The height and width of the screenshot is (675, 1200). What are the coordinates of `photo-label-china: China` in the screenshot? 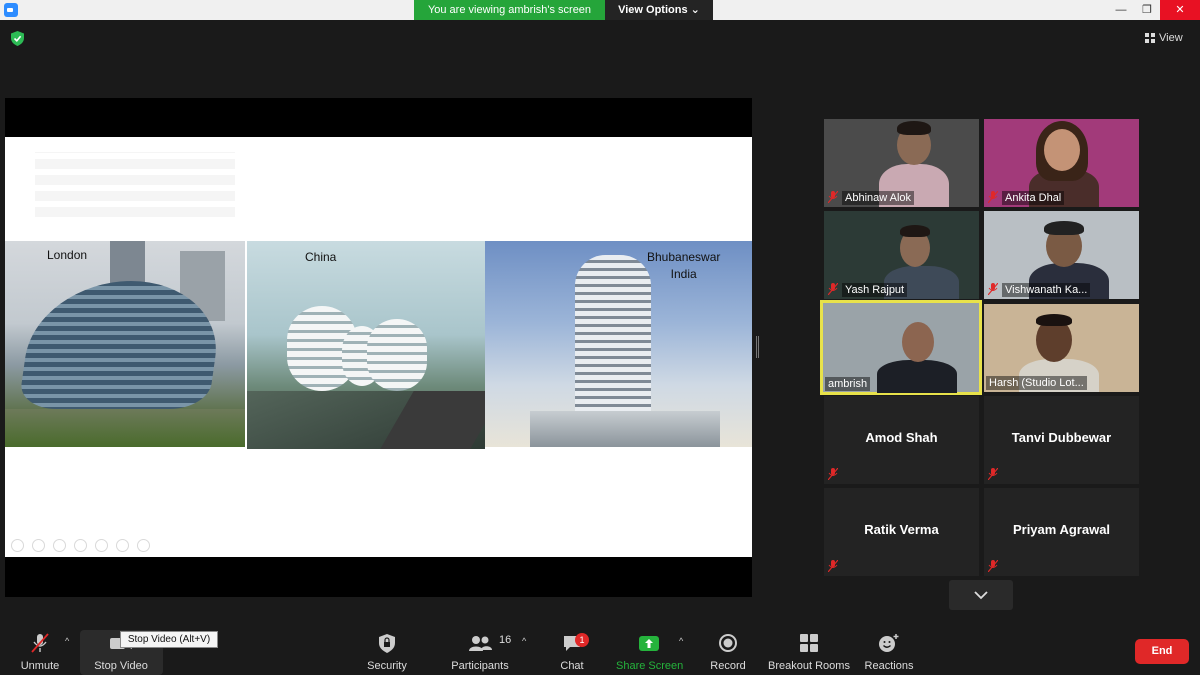 It's located at (321, 257).